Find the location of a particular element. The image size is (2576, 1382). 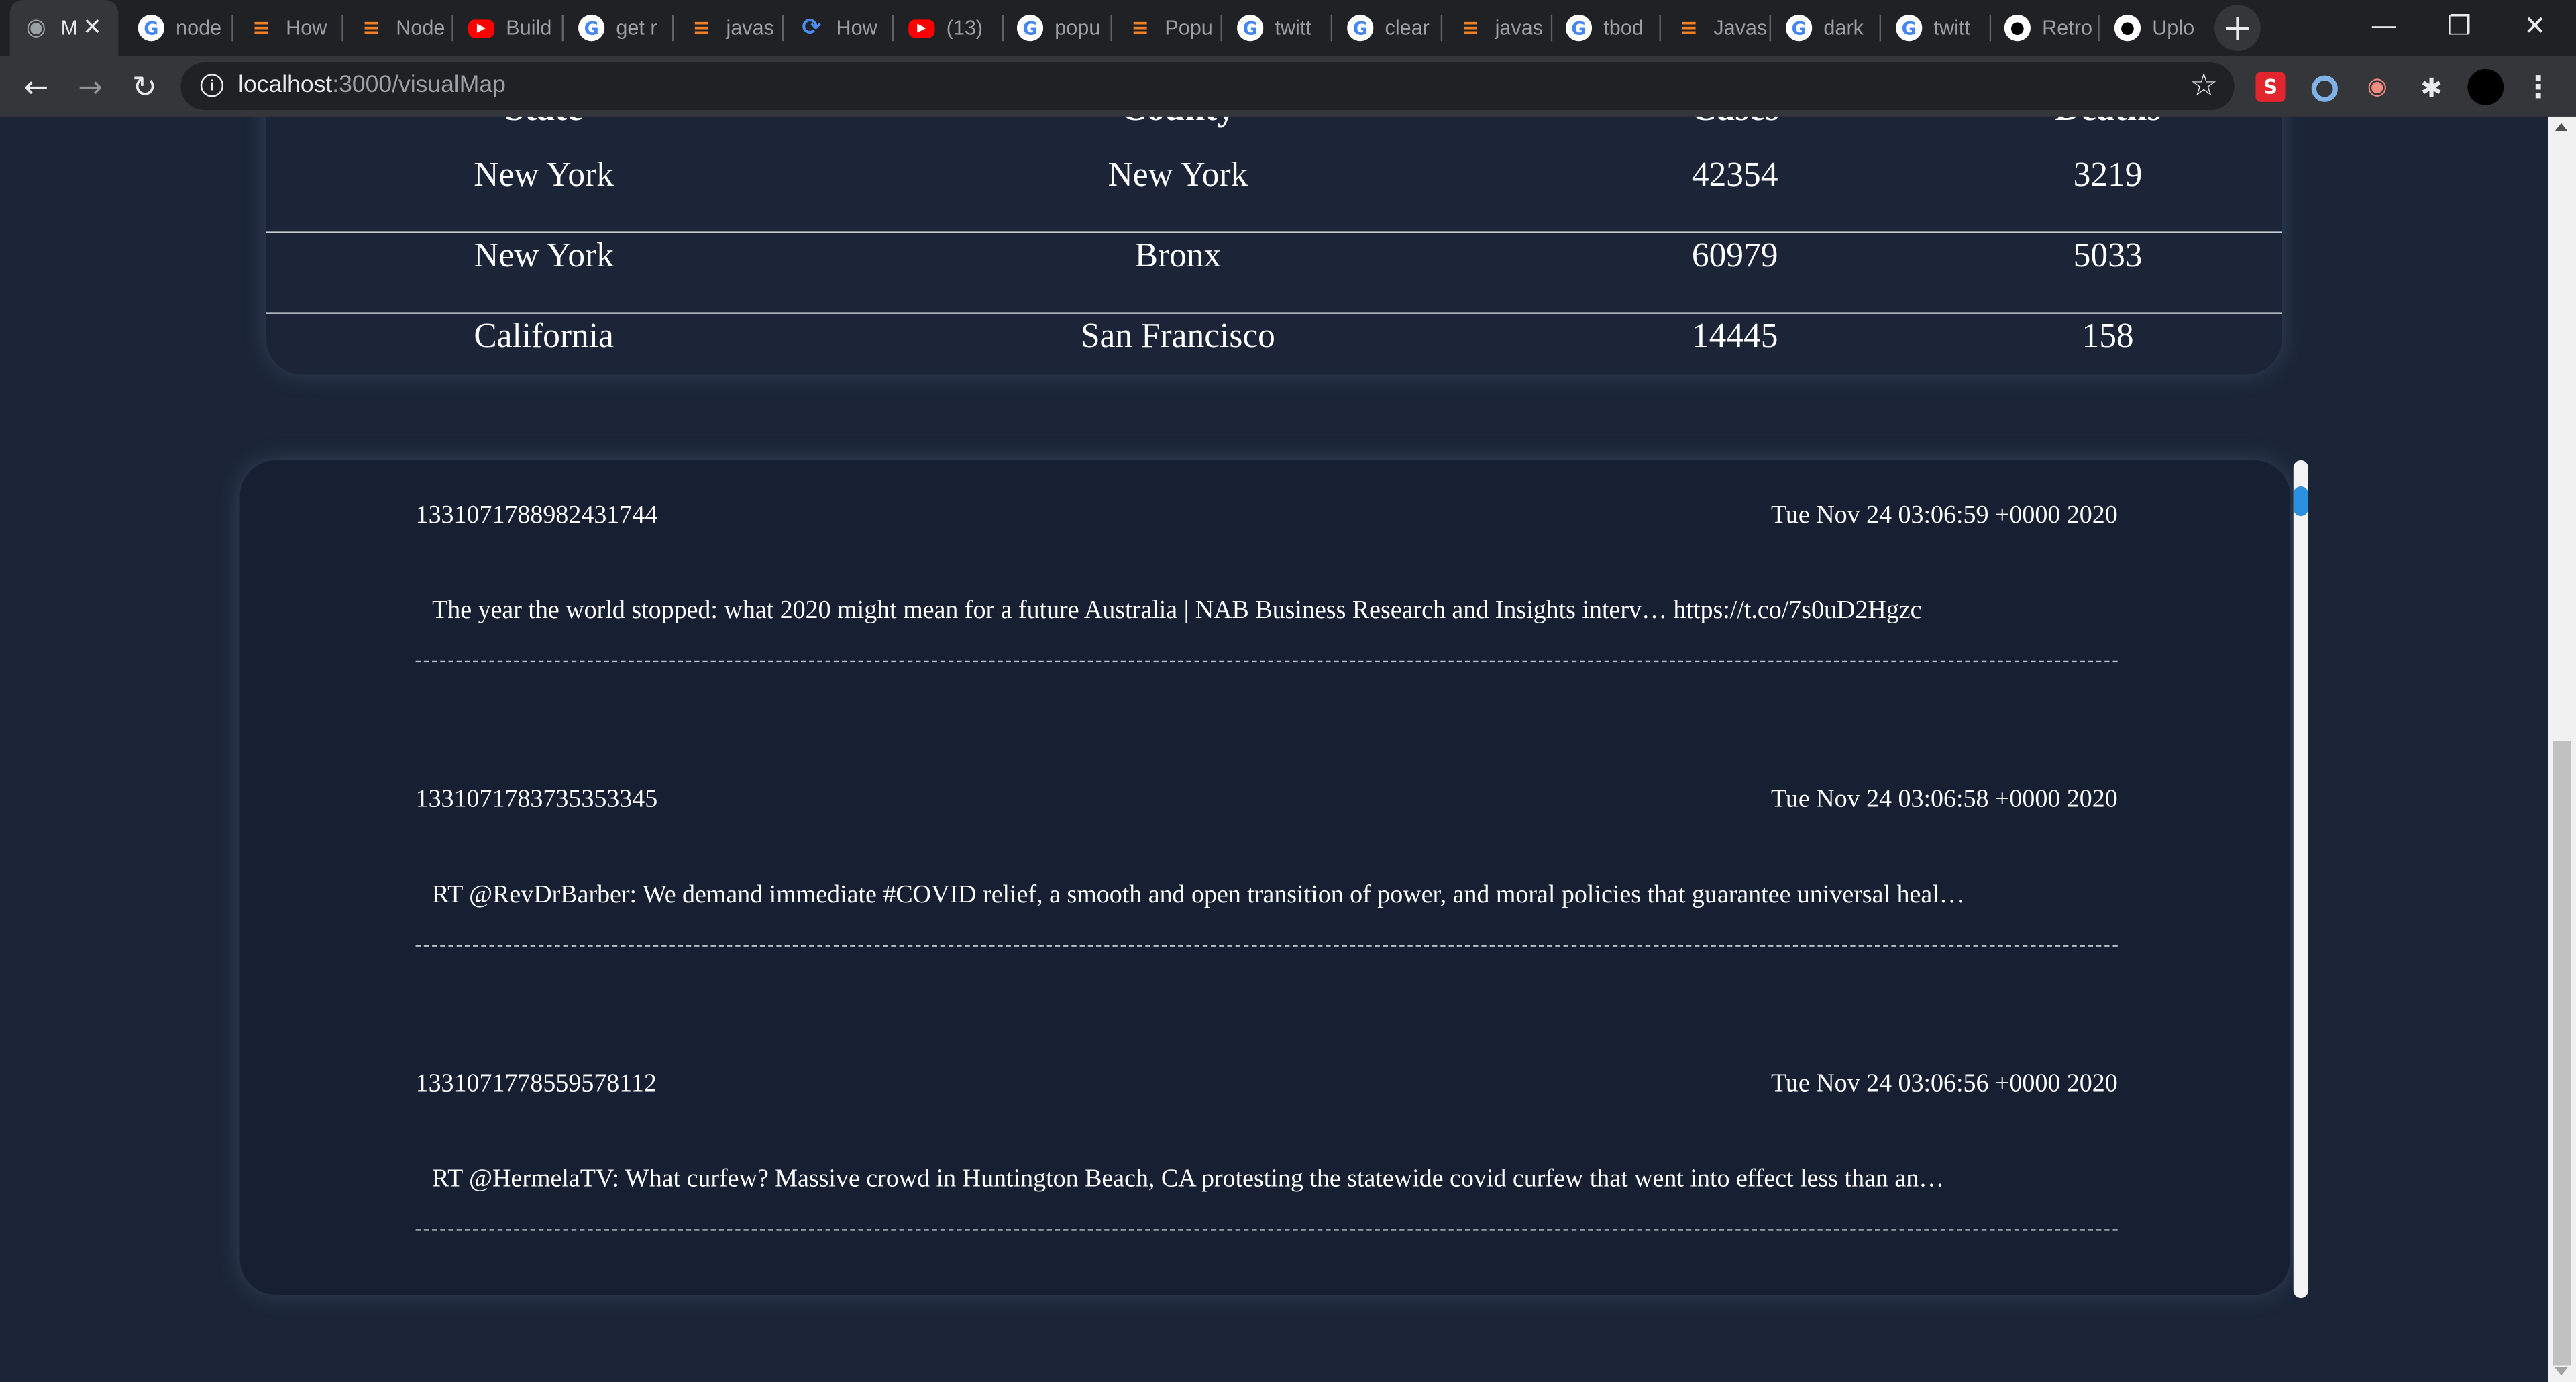

address-bar: i localhost:3000/visualMap ☆ is located at coordinates (1207, 86).